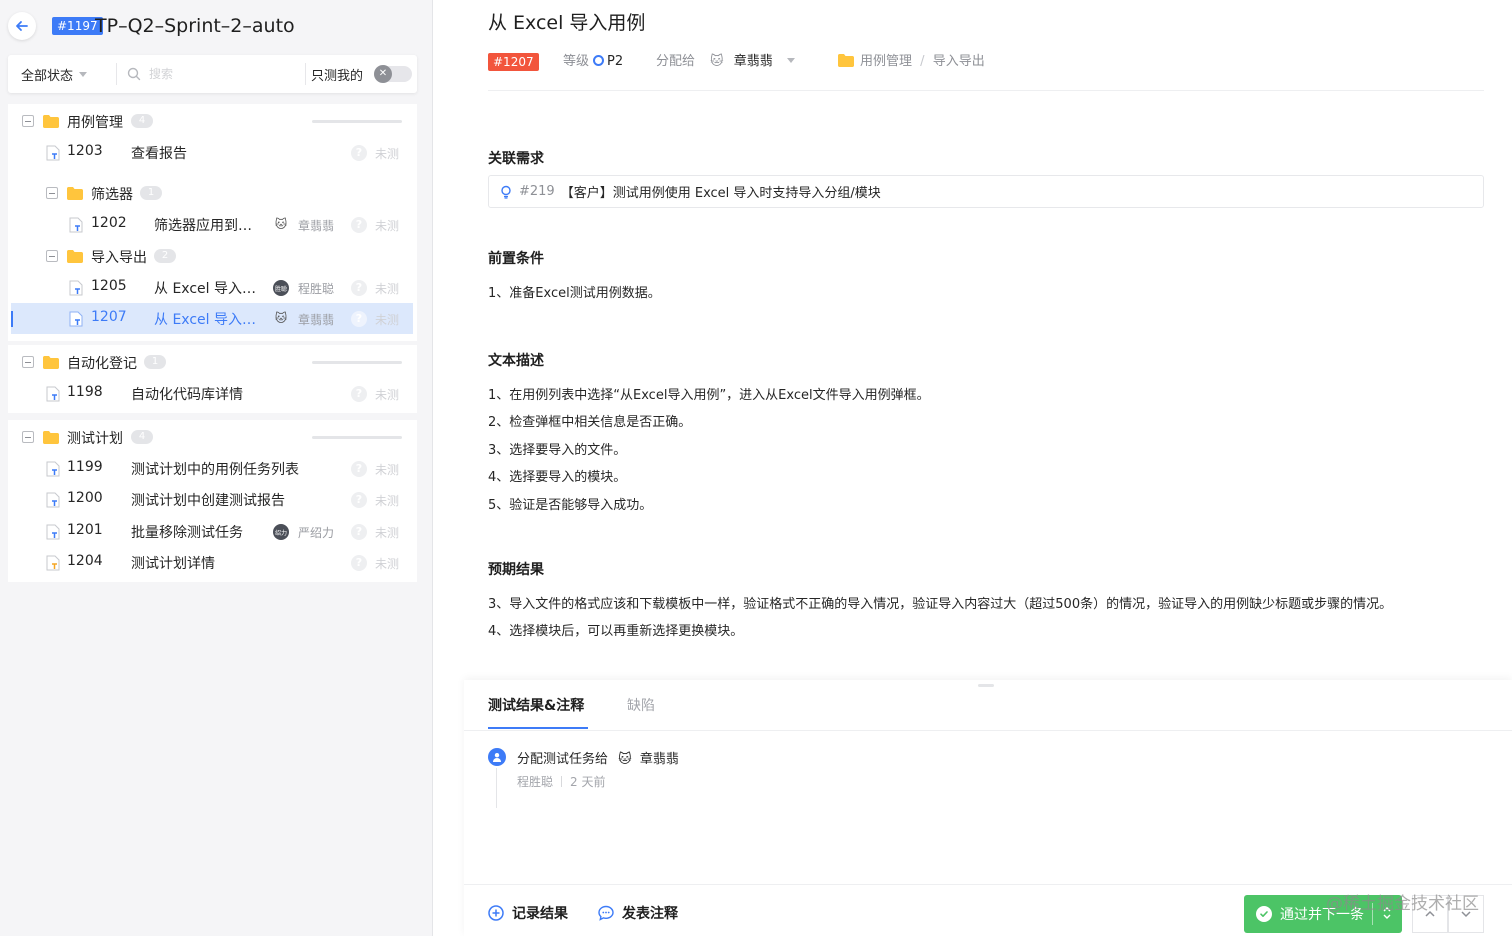  Describe the element at coordinates (187, 533) in the screenshot. I see `case-name: 批量移除测试任务` at that location.